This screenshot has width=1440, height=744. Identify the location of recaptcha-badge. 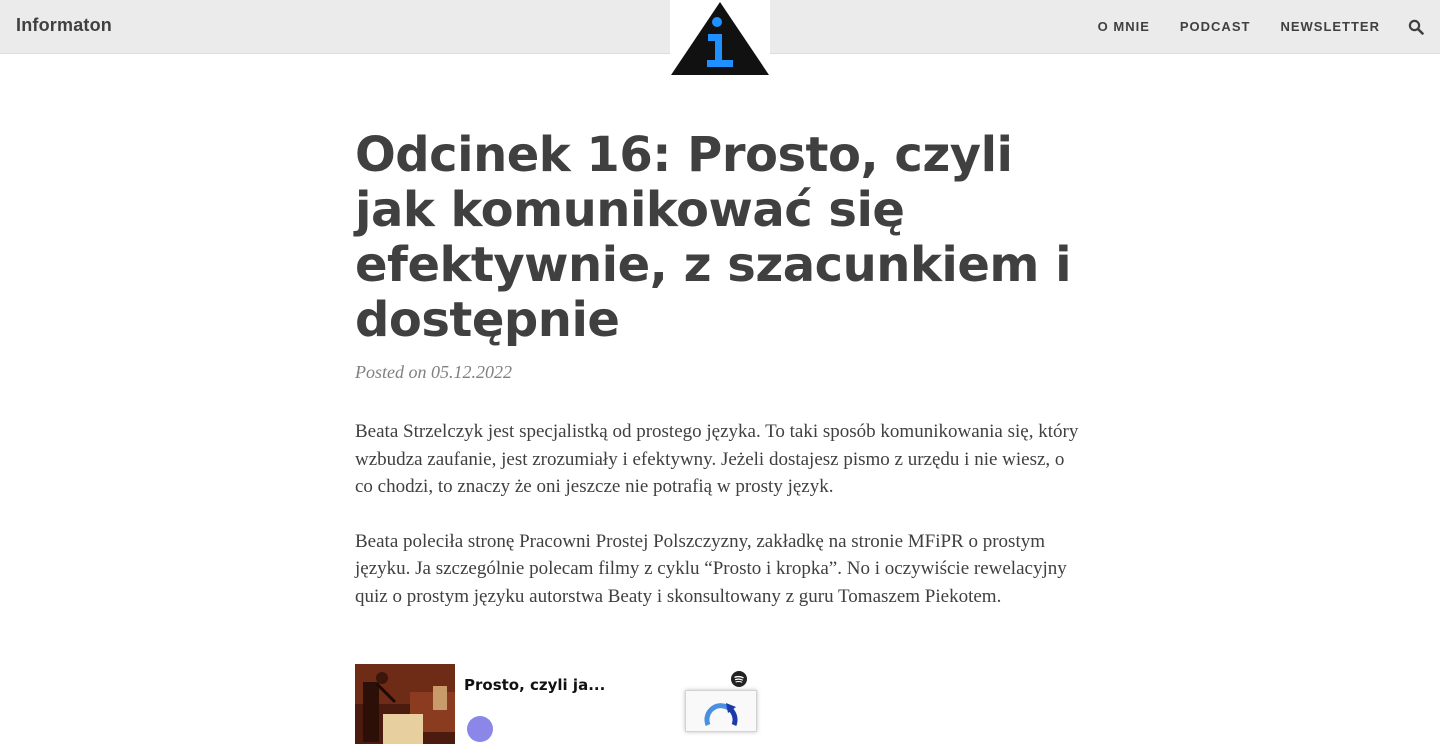
(721, 711).